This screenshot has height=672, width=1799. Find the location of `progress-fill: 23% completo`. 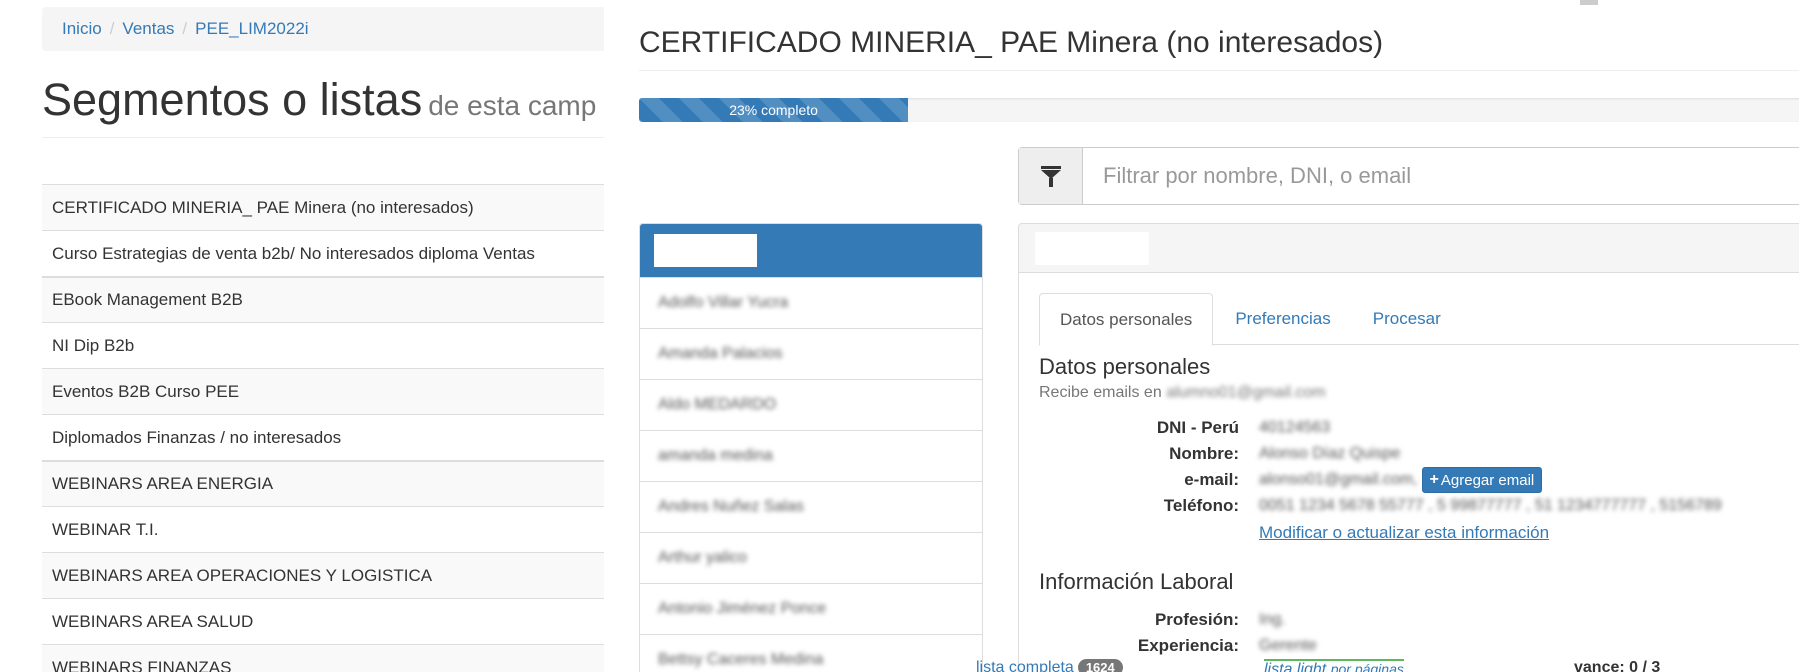

progress-fill: 23% completo is located at coordinates (774, 110).